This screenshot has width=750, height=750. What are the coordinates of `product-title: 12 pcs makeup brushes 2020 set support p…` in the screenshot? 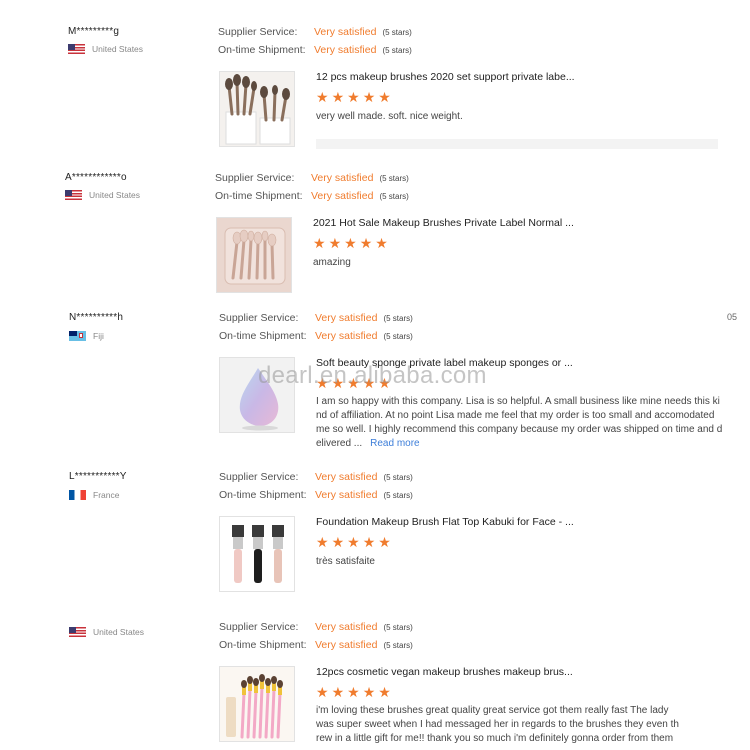 It's located at (445, 77).